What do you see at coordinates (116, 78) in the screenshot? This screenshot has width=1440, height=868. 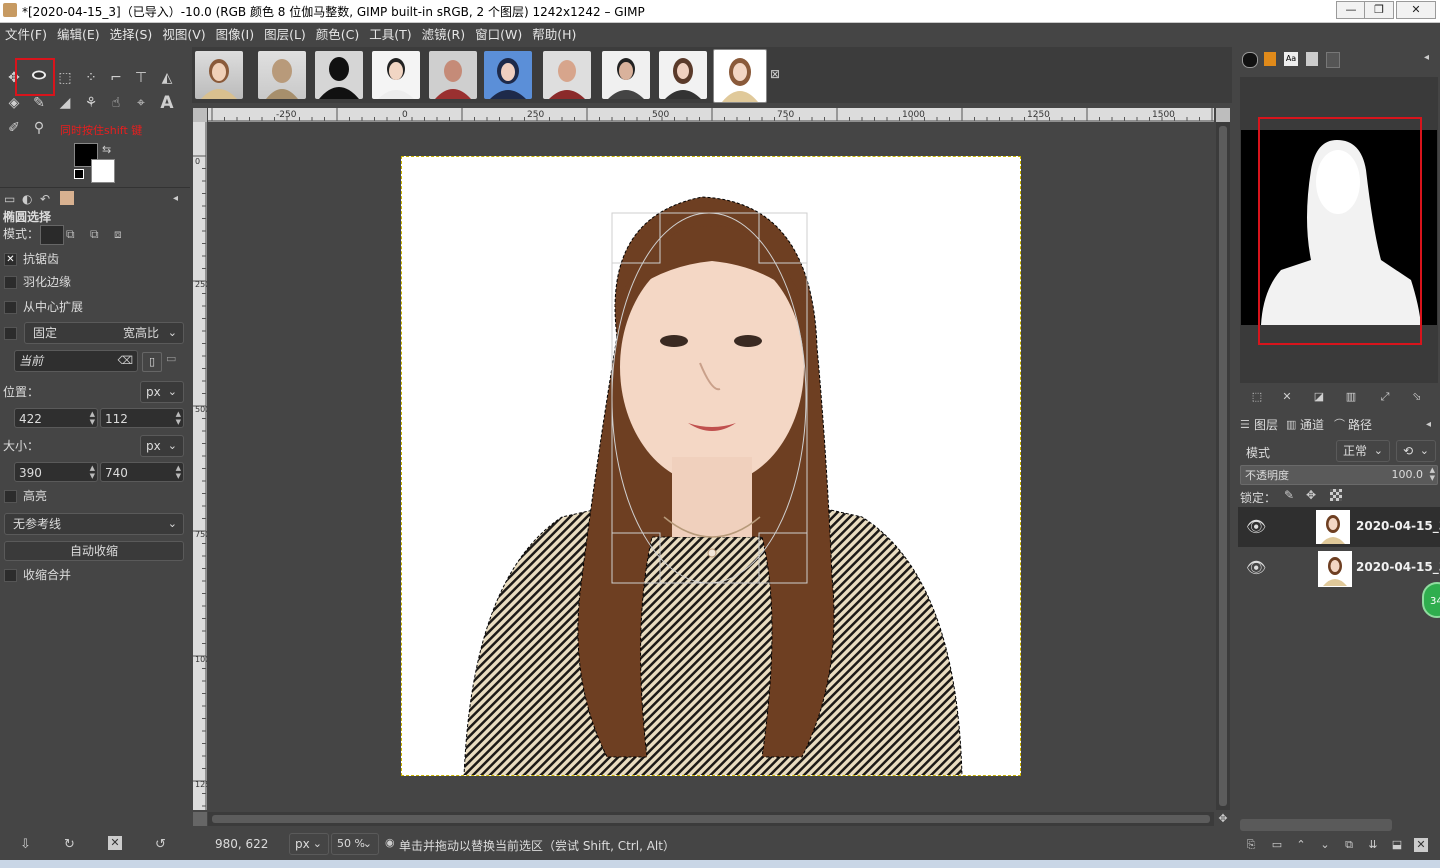 I see `crop-tool-icon: ⌐` at bounding box center [116, 78].